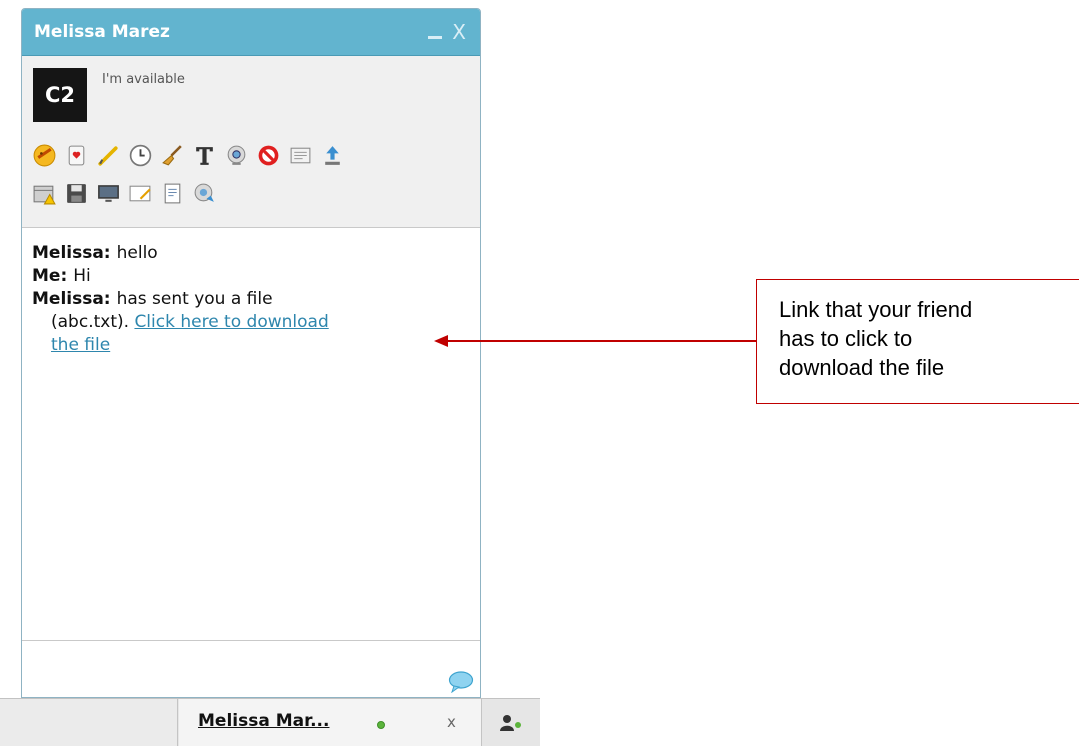 The width and height of the screenshot is (1079, 746). What do you see at coordinates (251, 668) in the screenshot?
I see `message-input` at bounding box center [251, 668].